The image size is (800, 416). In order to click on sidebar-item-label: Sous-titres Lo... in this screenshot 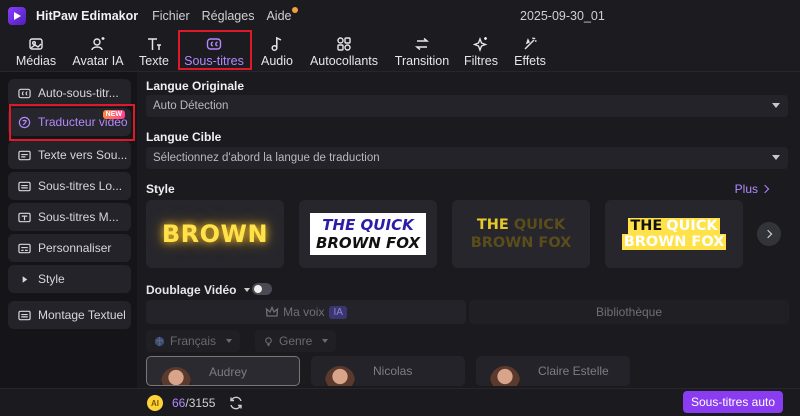, I will do `click(80, 186)`.